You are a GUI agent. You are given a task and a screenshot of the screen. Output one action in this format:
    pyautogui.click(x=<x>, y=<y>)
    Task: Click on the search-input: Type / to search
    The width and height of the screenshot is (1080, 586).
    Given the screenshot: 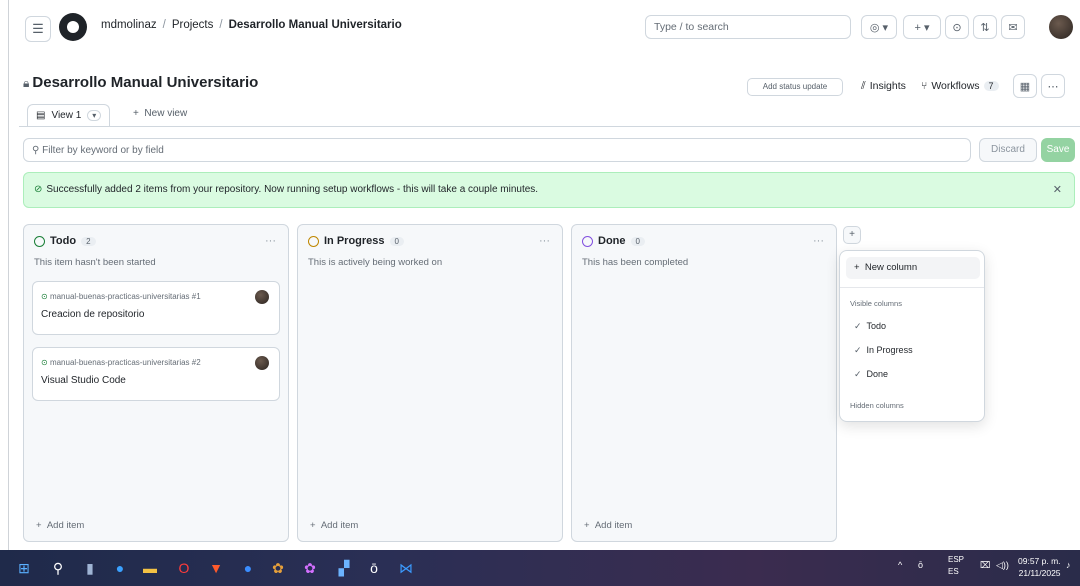 What is the action you would take?
    pyautogui.click(x=748, y=27)
    